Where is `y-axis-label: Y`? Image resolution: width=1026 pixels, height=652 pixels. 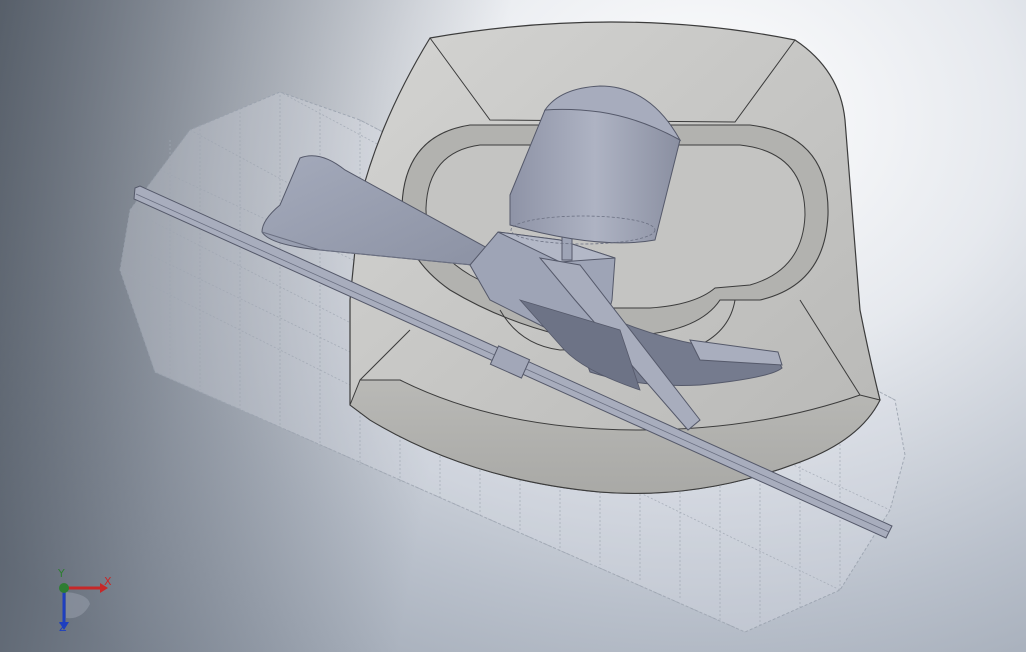 y-axis-label: Y is located at coordinates (61, 573).